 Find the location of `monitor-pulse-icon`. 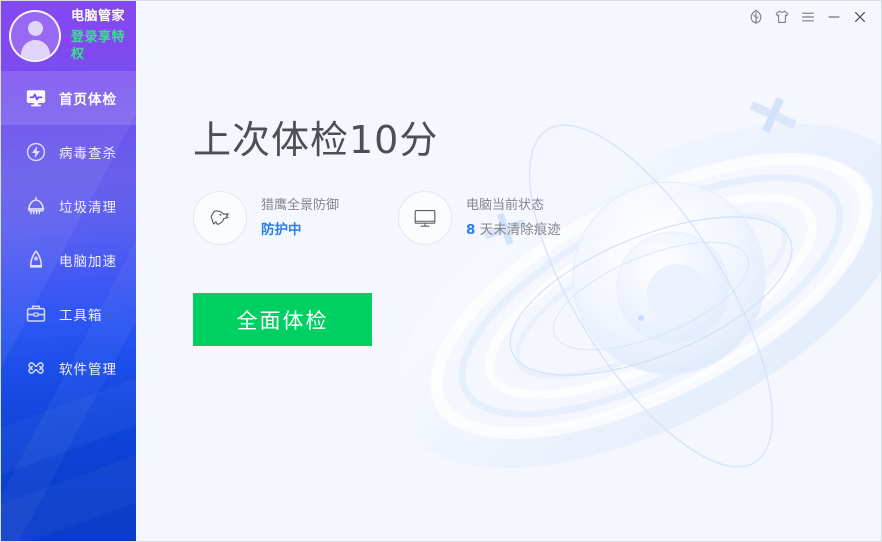

monitor-pulse-icon is located at coordinates (36, 98).